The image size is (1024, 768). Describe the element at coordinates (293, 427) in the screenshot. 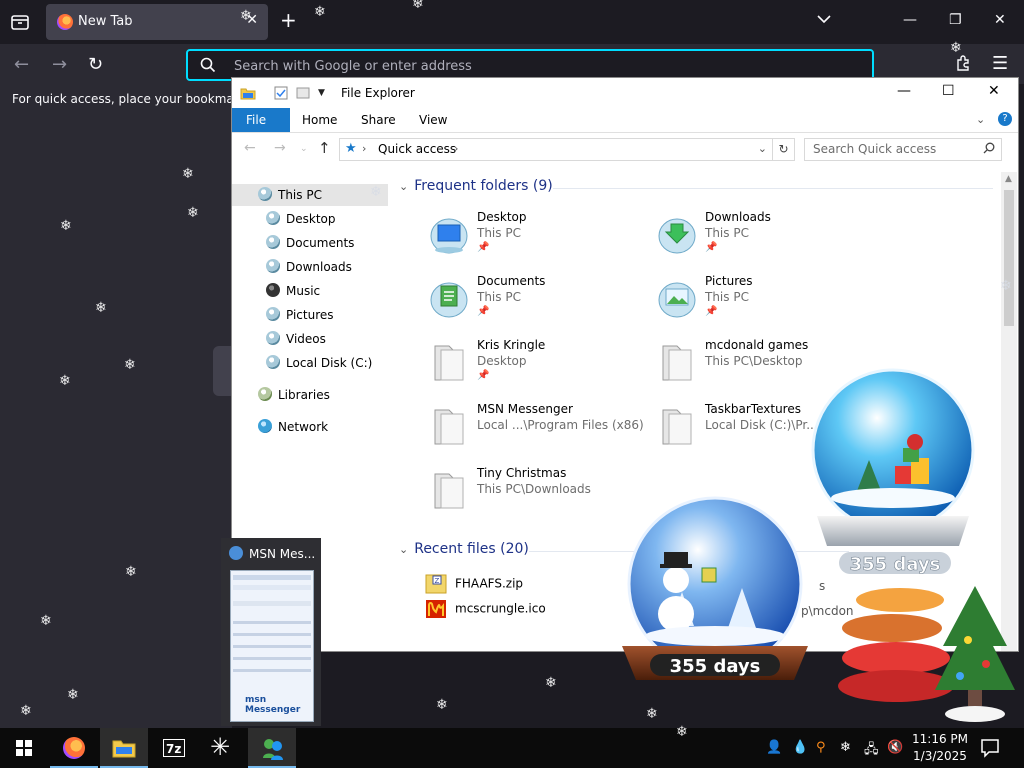

I see `nav-item-network: Network` at that location.